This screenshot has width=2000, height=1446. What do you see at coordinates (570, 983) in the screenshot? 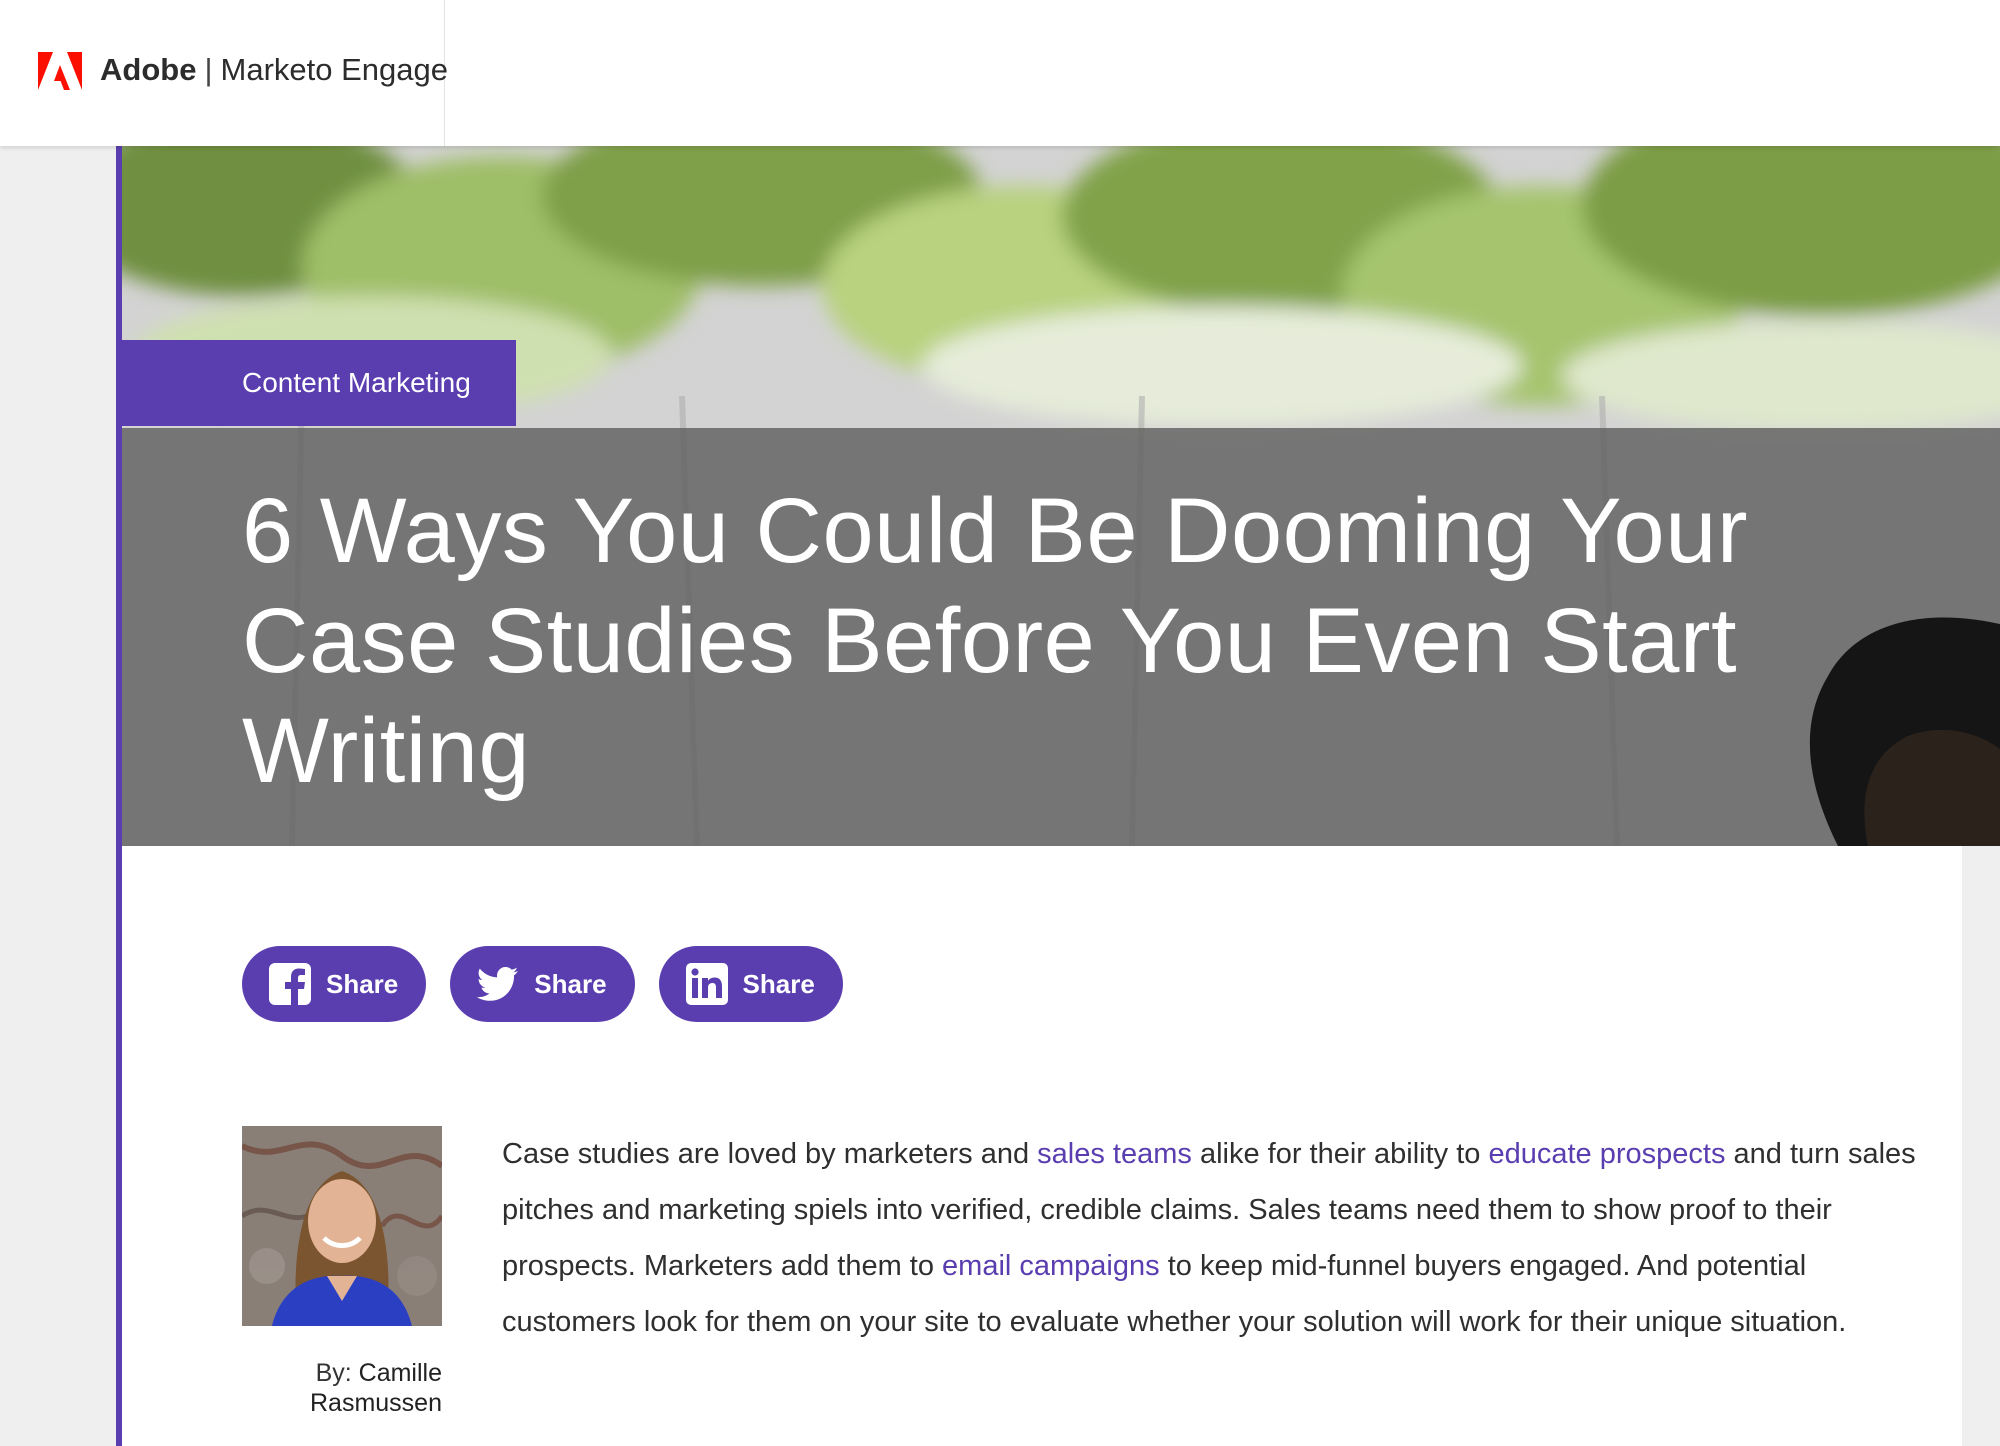
I see `twitter-share-label: Share` at bounding box center [570, 983].